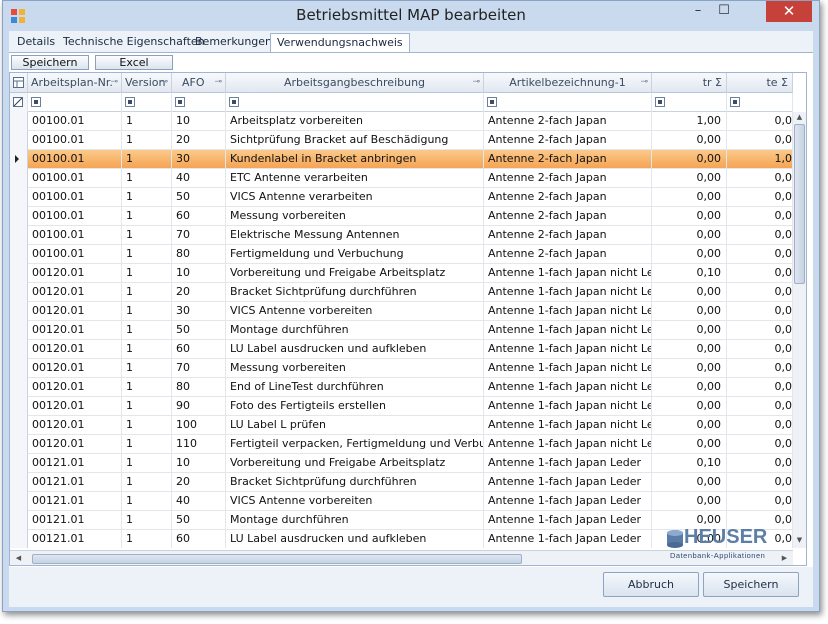 The width and height of the screenshot is (828, 624). I want to click on scroll-up-icon: ▲, so click(799, 117).